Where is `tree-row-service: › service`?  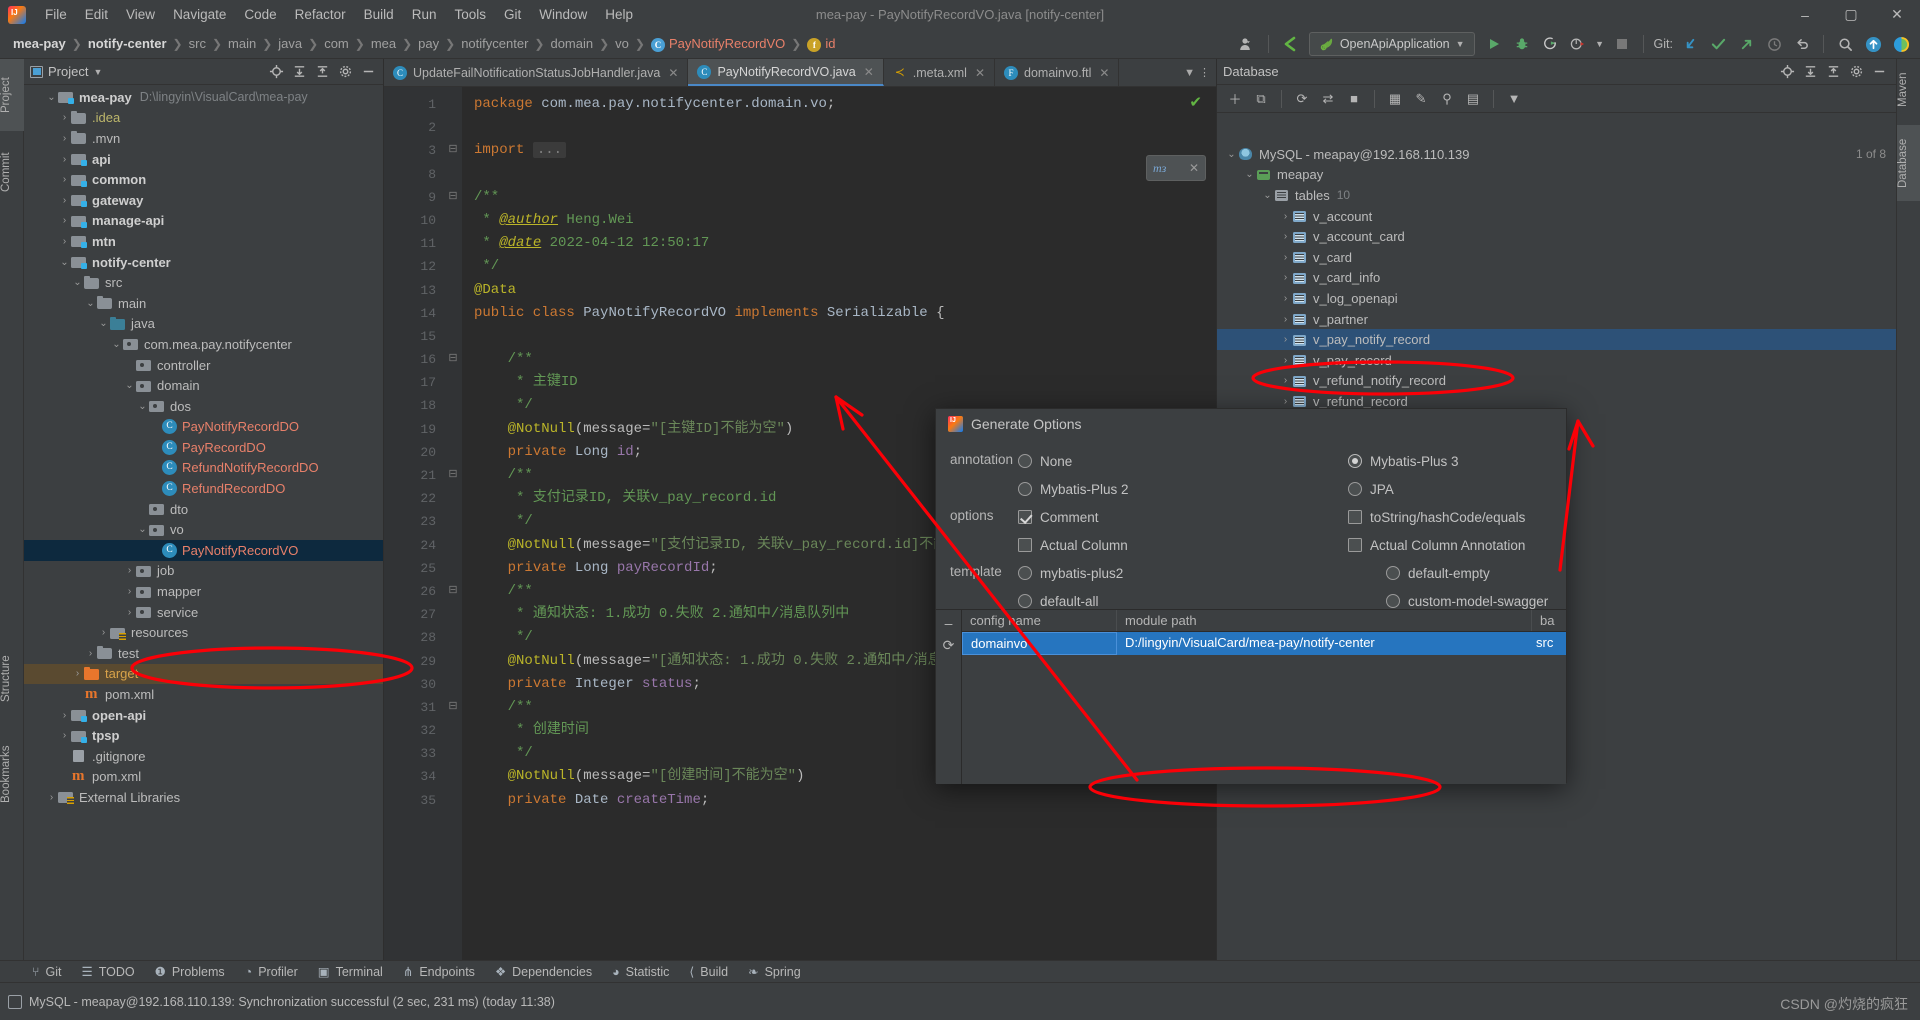 tree-row-service: › service is located at coordinates (203, 612).